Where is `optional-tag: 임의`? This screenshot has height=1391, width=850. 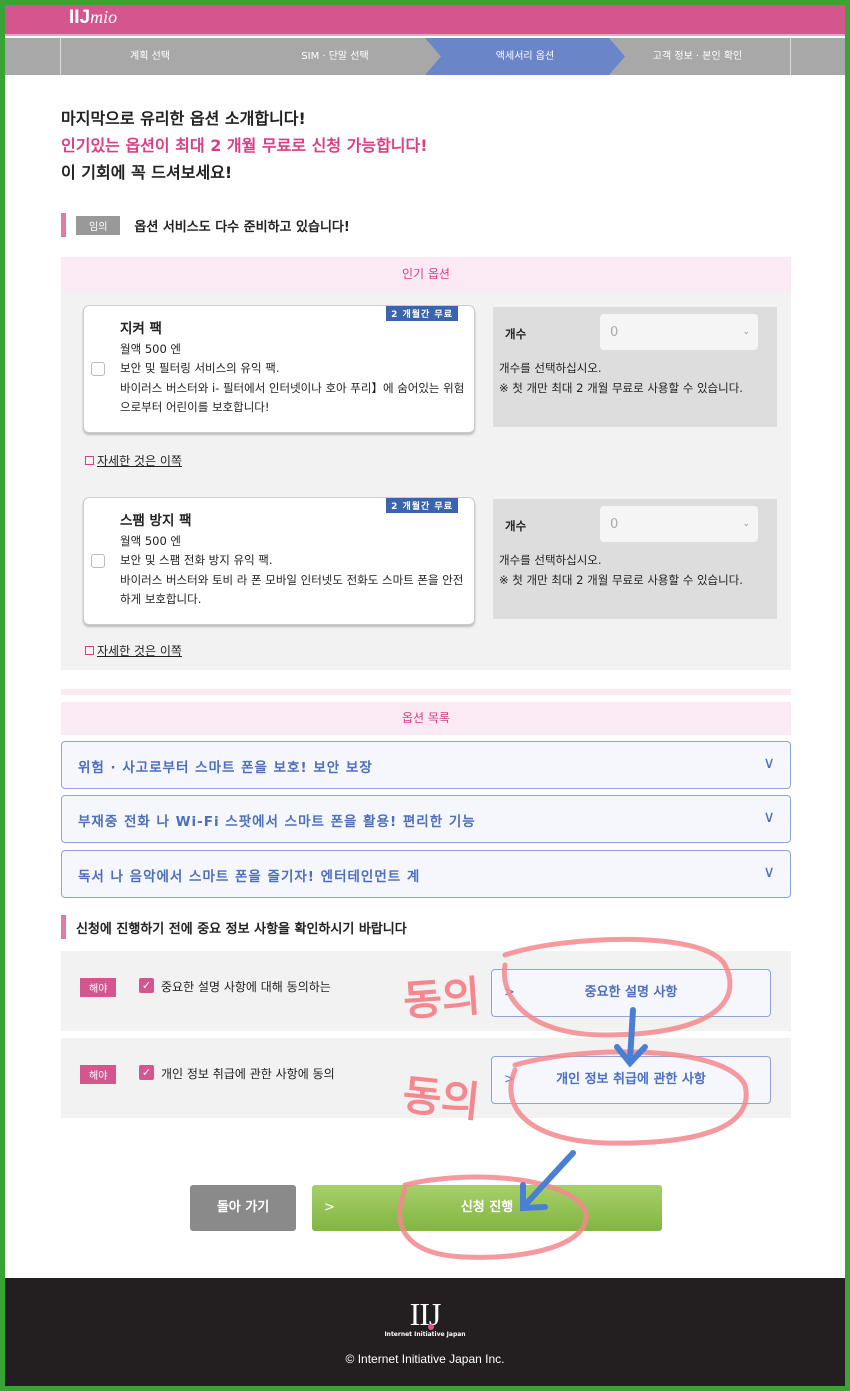
optional-tag: 임의 is located at coordinates (98, 225).